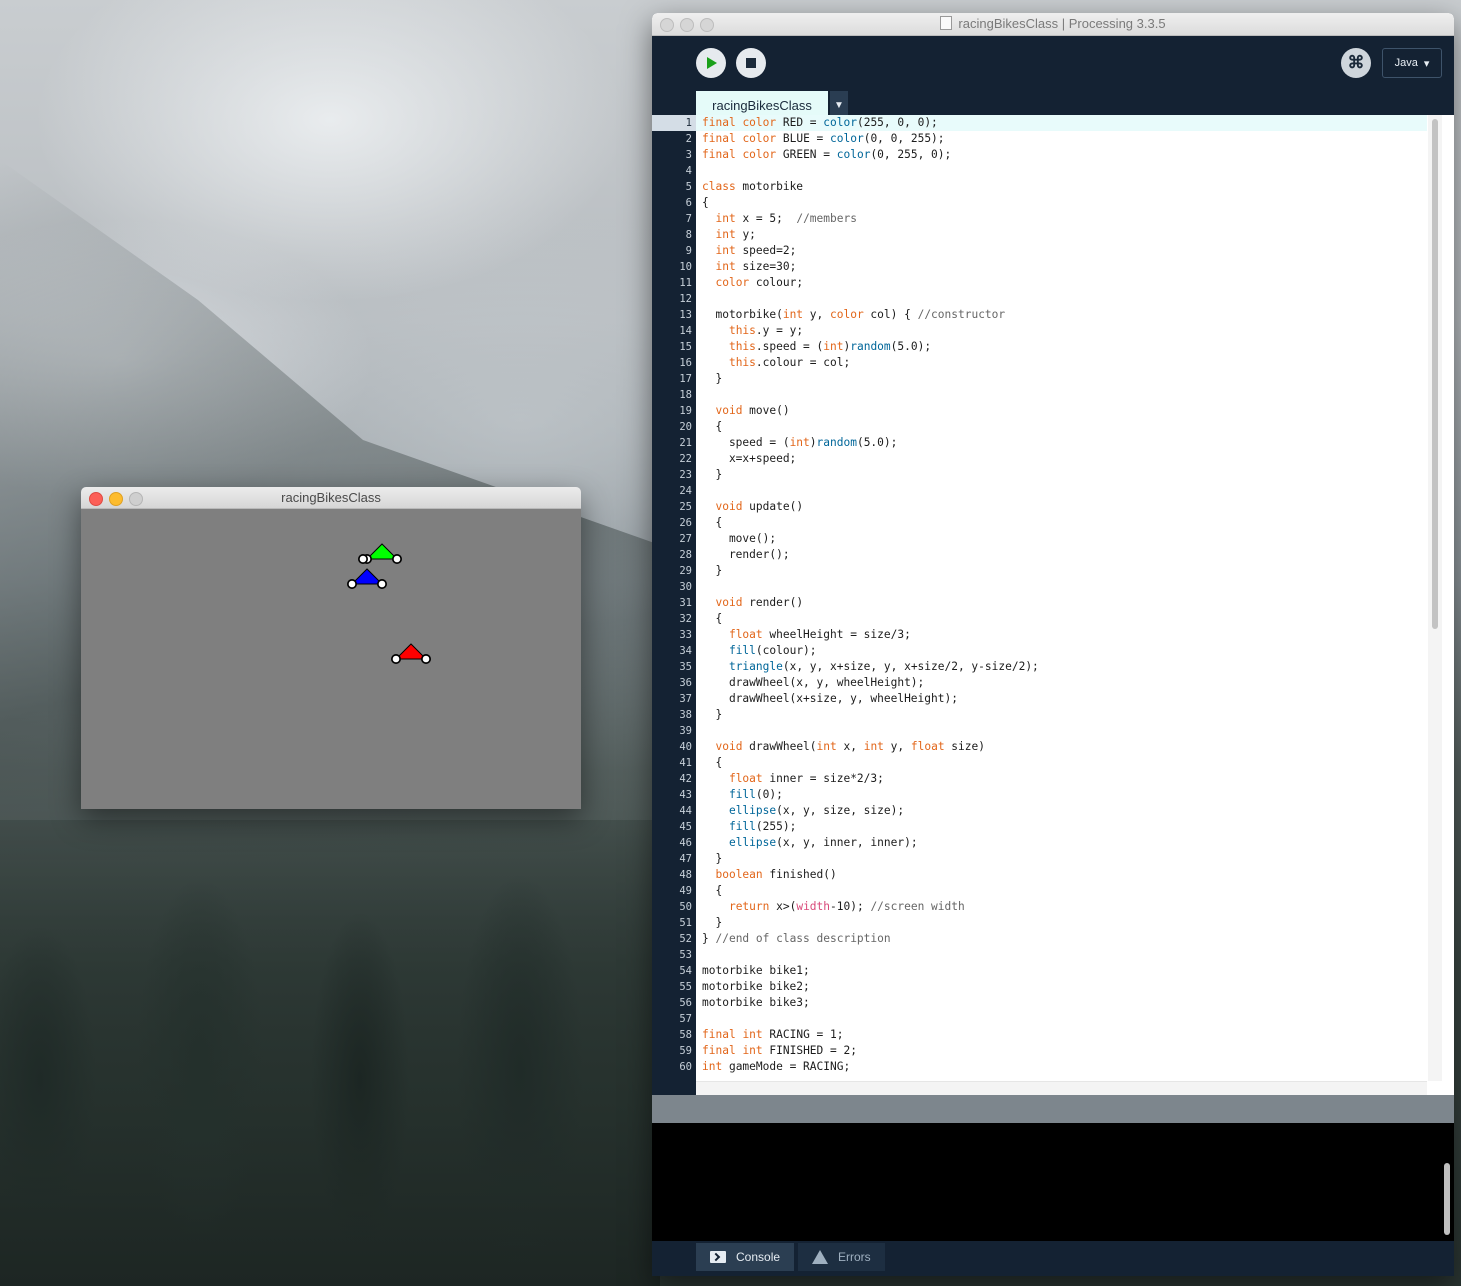 Image resolution: width=1461 pixels, height=1286 pixels. Describe the element at coordinates (1061, 747) in the screenshot. I see `code-line: void drawWheel(int x, int y, float size)` at that location.